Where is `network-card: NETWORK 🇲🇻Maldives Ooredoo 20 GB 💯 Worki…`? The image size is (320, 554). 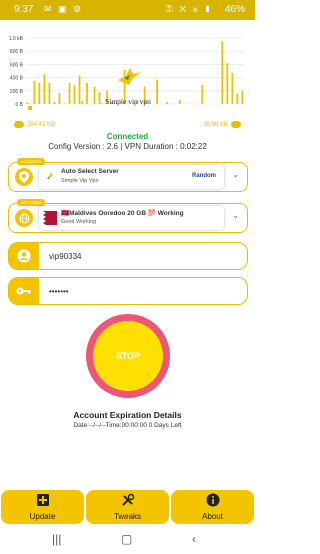
network-card: NETWORK 🇲🇻Maldives Ooredoo 20 GB 💯 Worki… is located at coordinates (128, 216).